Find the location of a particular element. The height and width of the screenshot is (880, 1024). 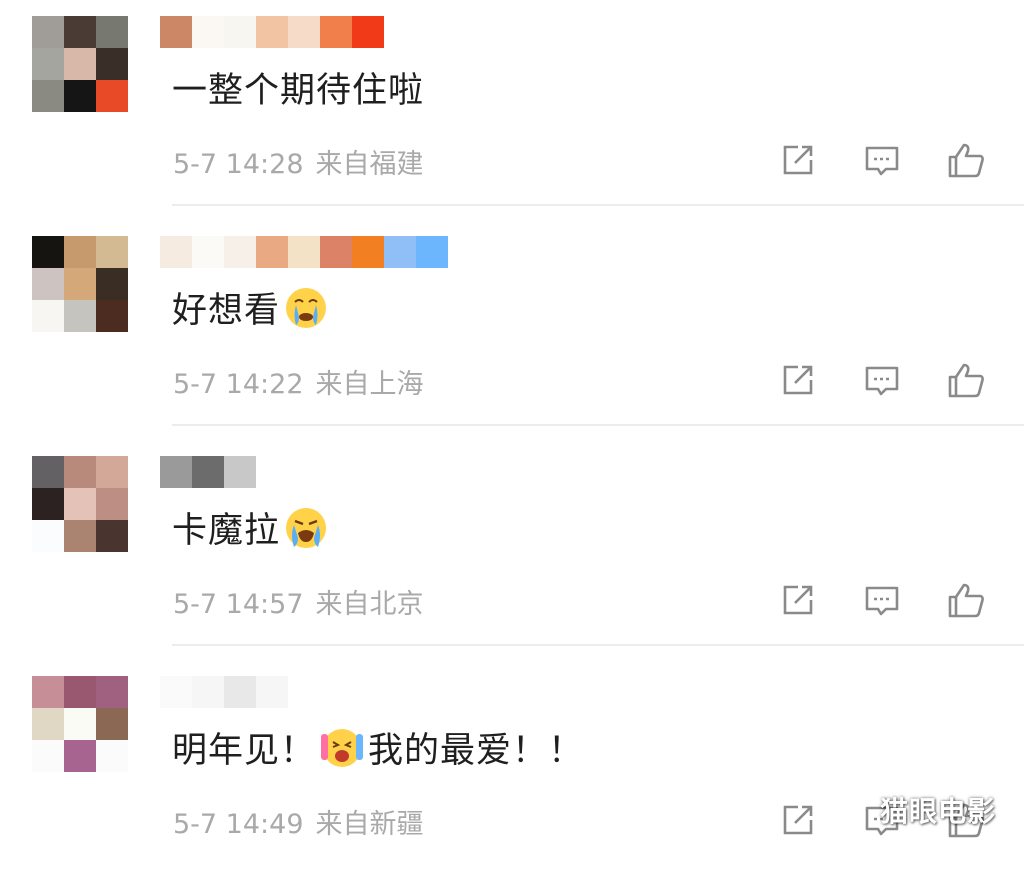

comment-text-main: 明年见！ is located at coordinates (244, 751).